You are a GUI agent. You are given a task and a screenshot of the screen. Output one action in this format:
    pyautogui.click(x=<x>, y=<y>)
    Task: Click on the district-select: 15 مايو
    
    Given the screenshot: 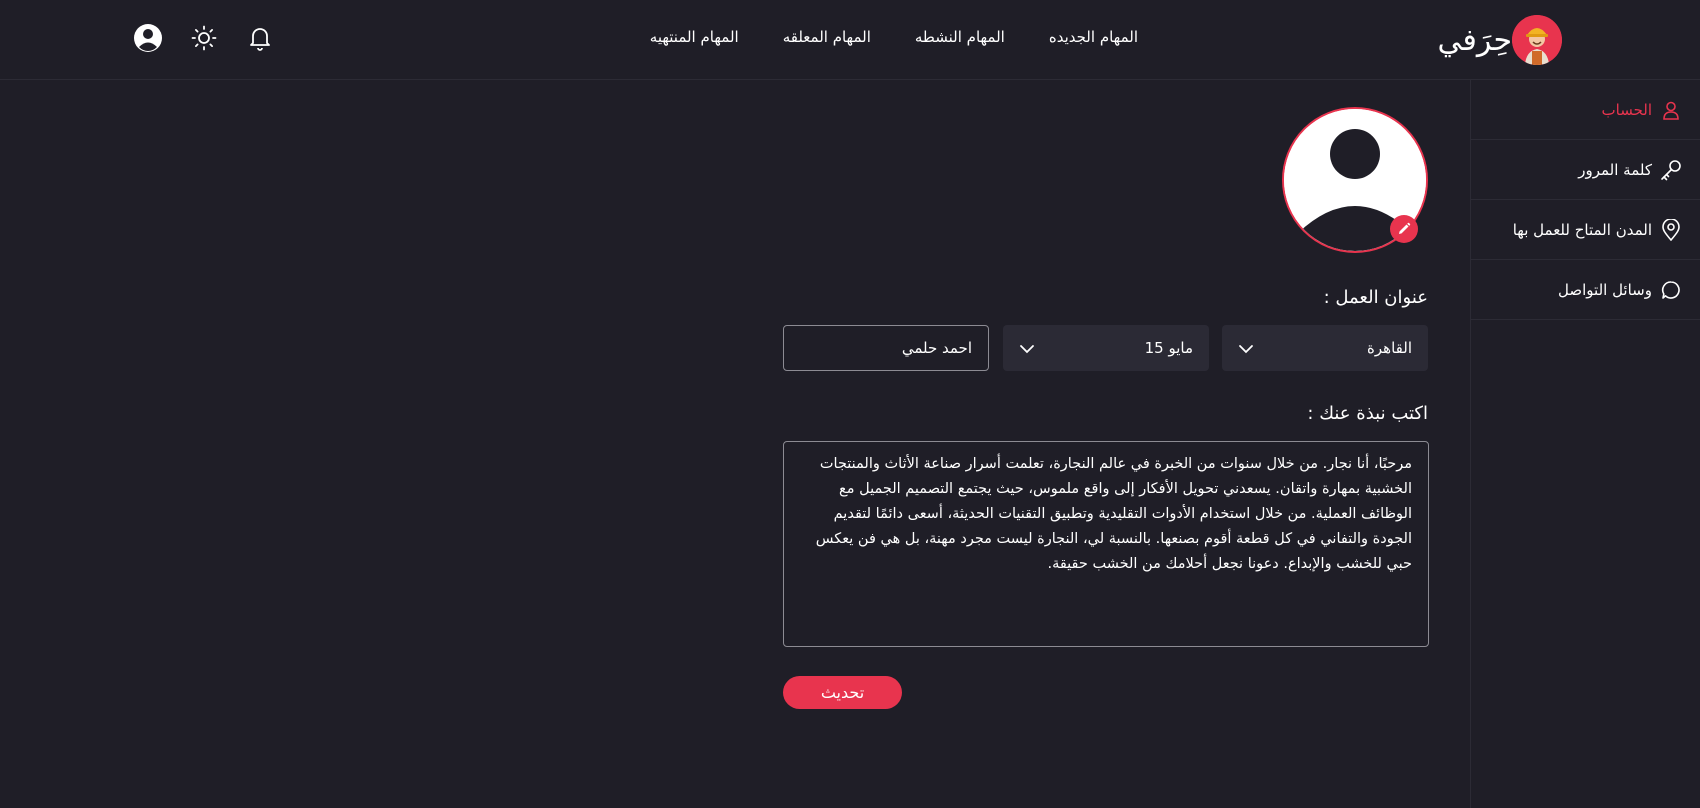 What is the action you would take?
    pyautogui.click(x=1106, y=348)
    